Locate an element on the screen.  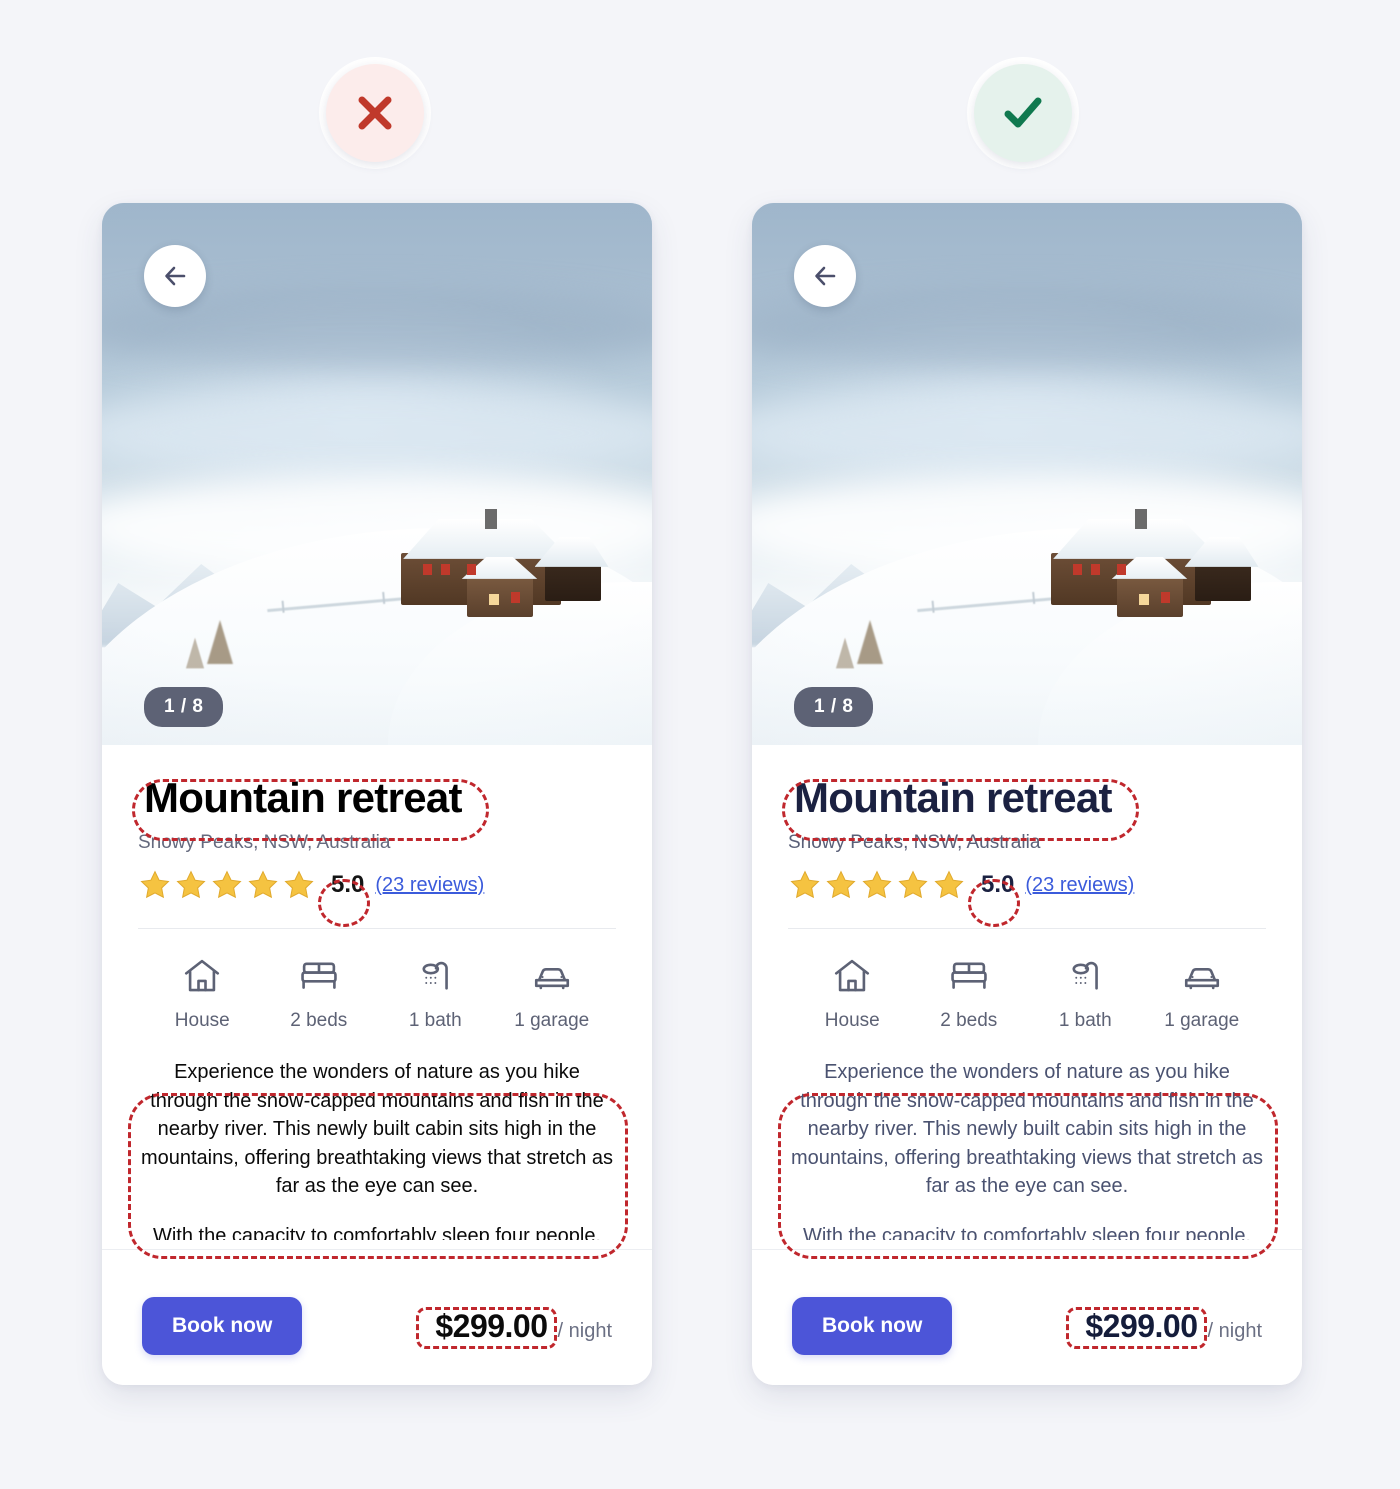
check-icon is located at coordinates (1023, 112).